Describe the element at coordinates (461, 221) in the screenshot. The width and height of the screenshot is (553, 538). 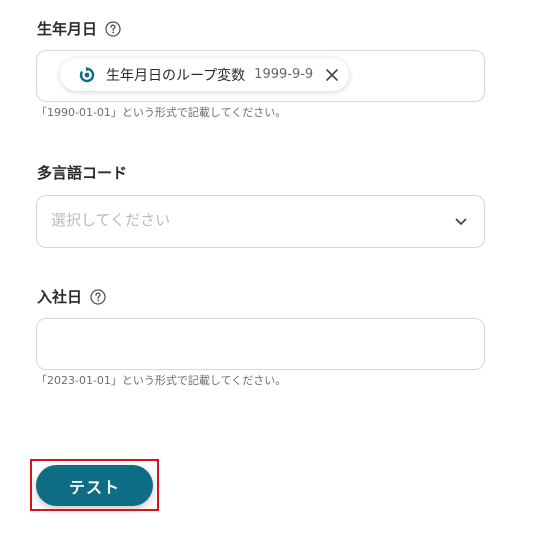
I see `chevron-down-icon` at that location.